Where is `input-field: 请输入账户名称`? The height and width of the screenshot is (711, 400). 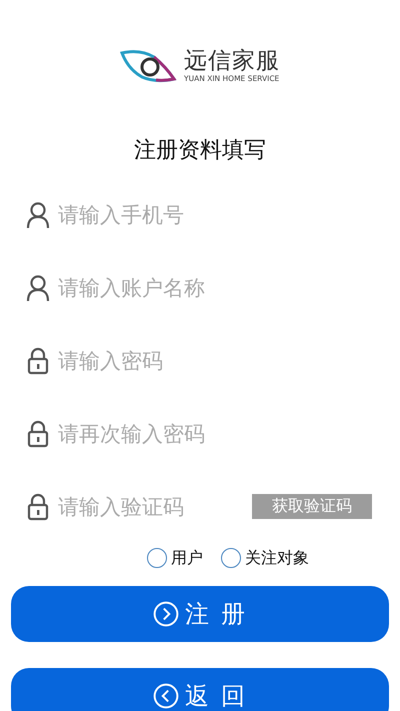
input-field: 请输入账户名称 is located at coordinates (208, 288).